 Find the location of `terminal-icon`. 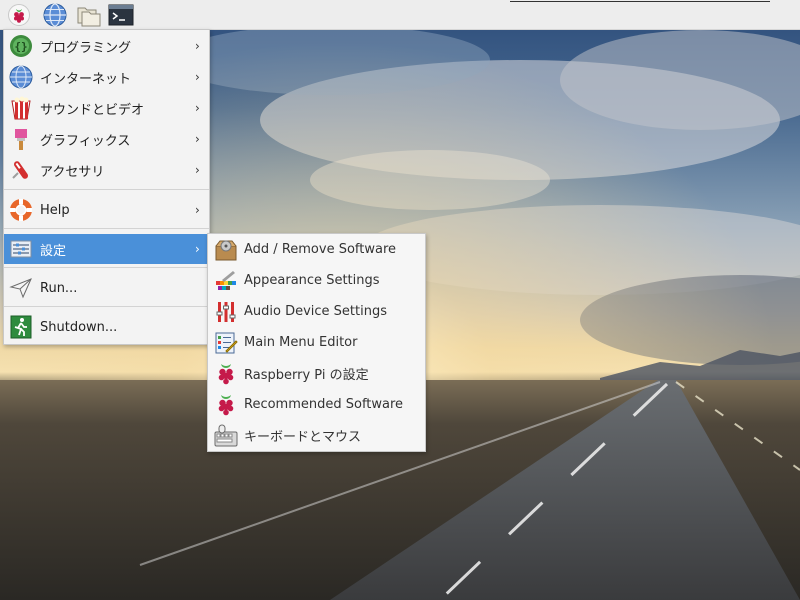

terminal-icon is located at coordinates (121, 14).